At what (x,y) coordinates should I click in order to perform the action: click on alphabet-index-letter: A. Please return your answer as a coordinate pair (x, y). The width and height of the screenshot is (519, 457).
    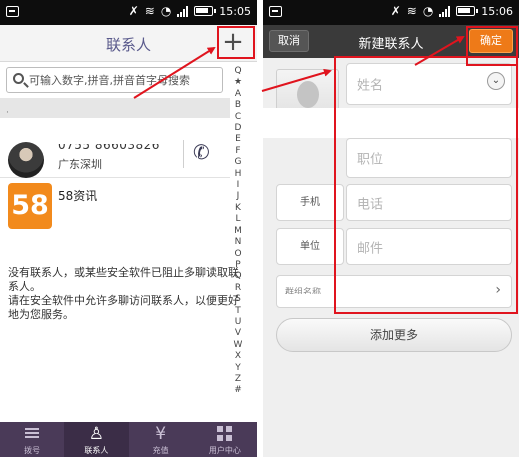
    Looking at the image, I should click on (238, 94).